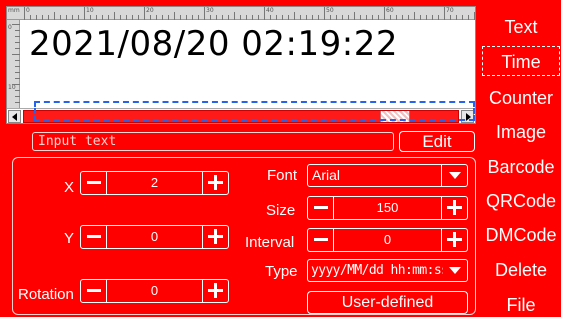 The height and width of the screenshot is (317, 561). I want to click on size-stepper: 150, so click(387, 208).